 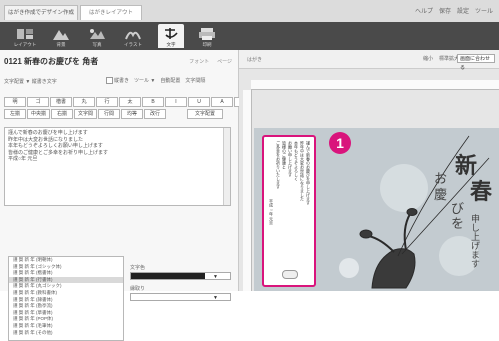 What do you see at coordinates (302, 171) in the screenshot?
I see `vertical-line: 昨年中は大変お世話になりました` at bounding box center [302, 171].